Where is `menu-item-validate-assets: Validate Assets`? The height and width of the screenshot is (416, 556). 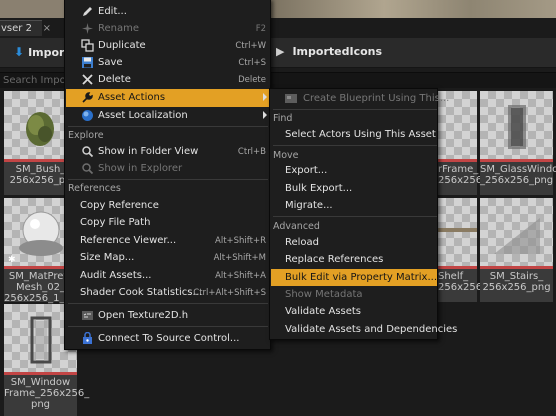
menu-item-validate-assets: Validate Assets is located at coordinates (354, 311).